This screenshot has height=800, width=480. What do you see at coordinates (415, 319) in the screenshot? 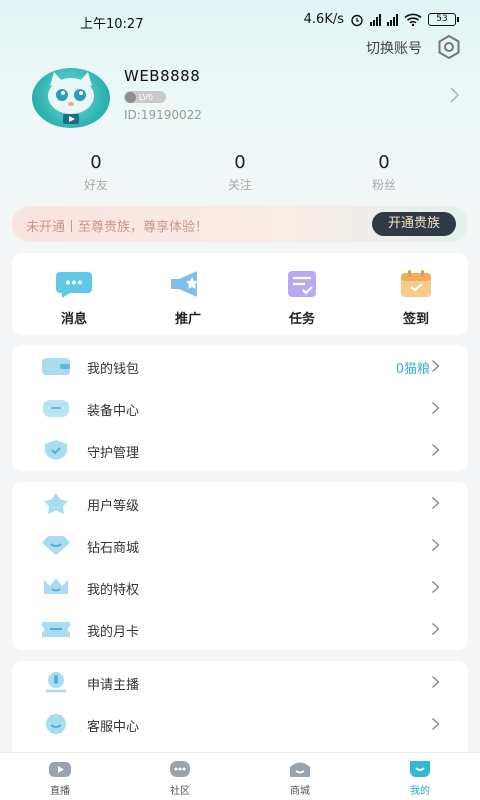
I see `quick-action-label: 签到` at bounding box center [415, 319].